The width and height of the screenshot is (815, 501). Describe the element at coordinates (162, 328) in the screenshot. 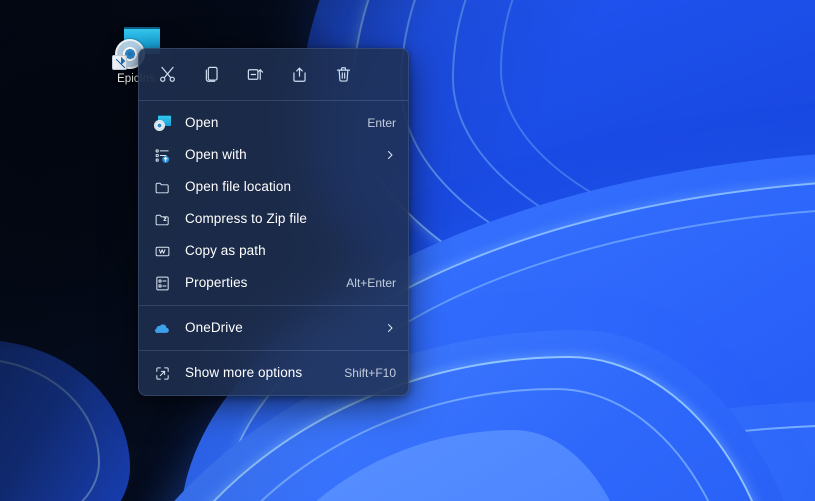

I see `onedrive-cloud-icon` at that location.